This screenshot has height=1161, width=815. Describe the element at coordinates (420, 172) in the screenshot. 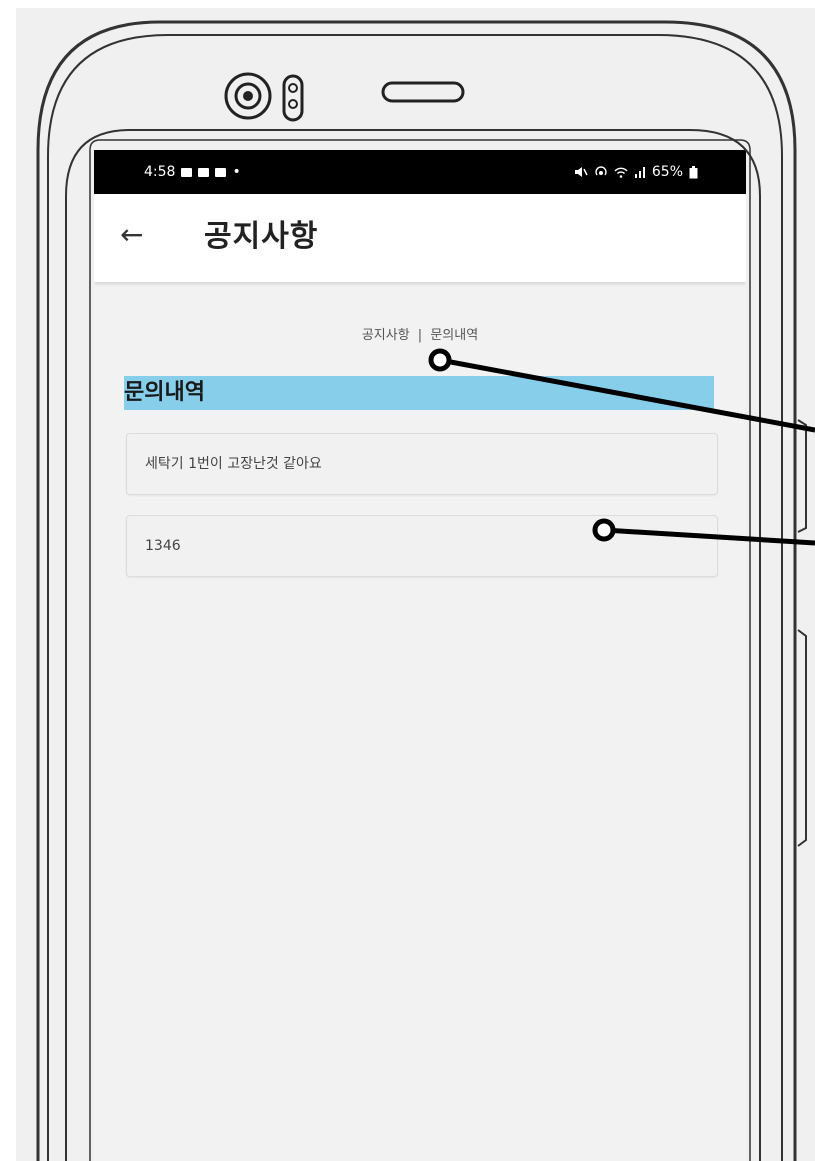

I see `status-bar: 4:58 • 65%` at that location.